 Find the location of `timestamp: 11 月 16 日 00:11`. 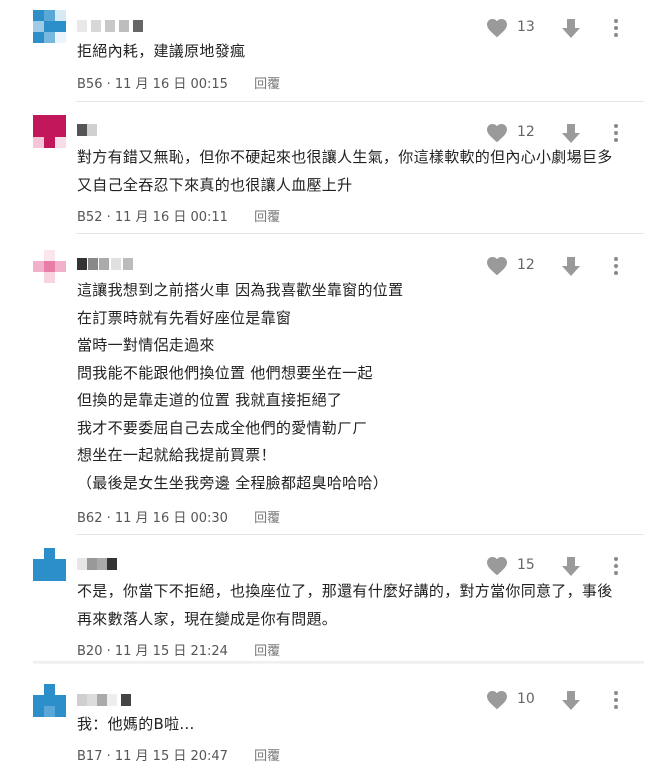

timestamp: 11 月 16 日 00:11 is located at coordinates (171, 217).